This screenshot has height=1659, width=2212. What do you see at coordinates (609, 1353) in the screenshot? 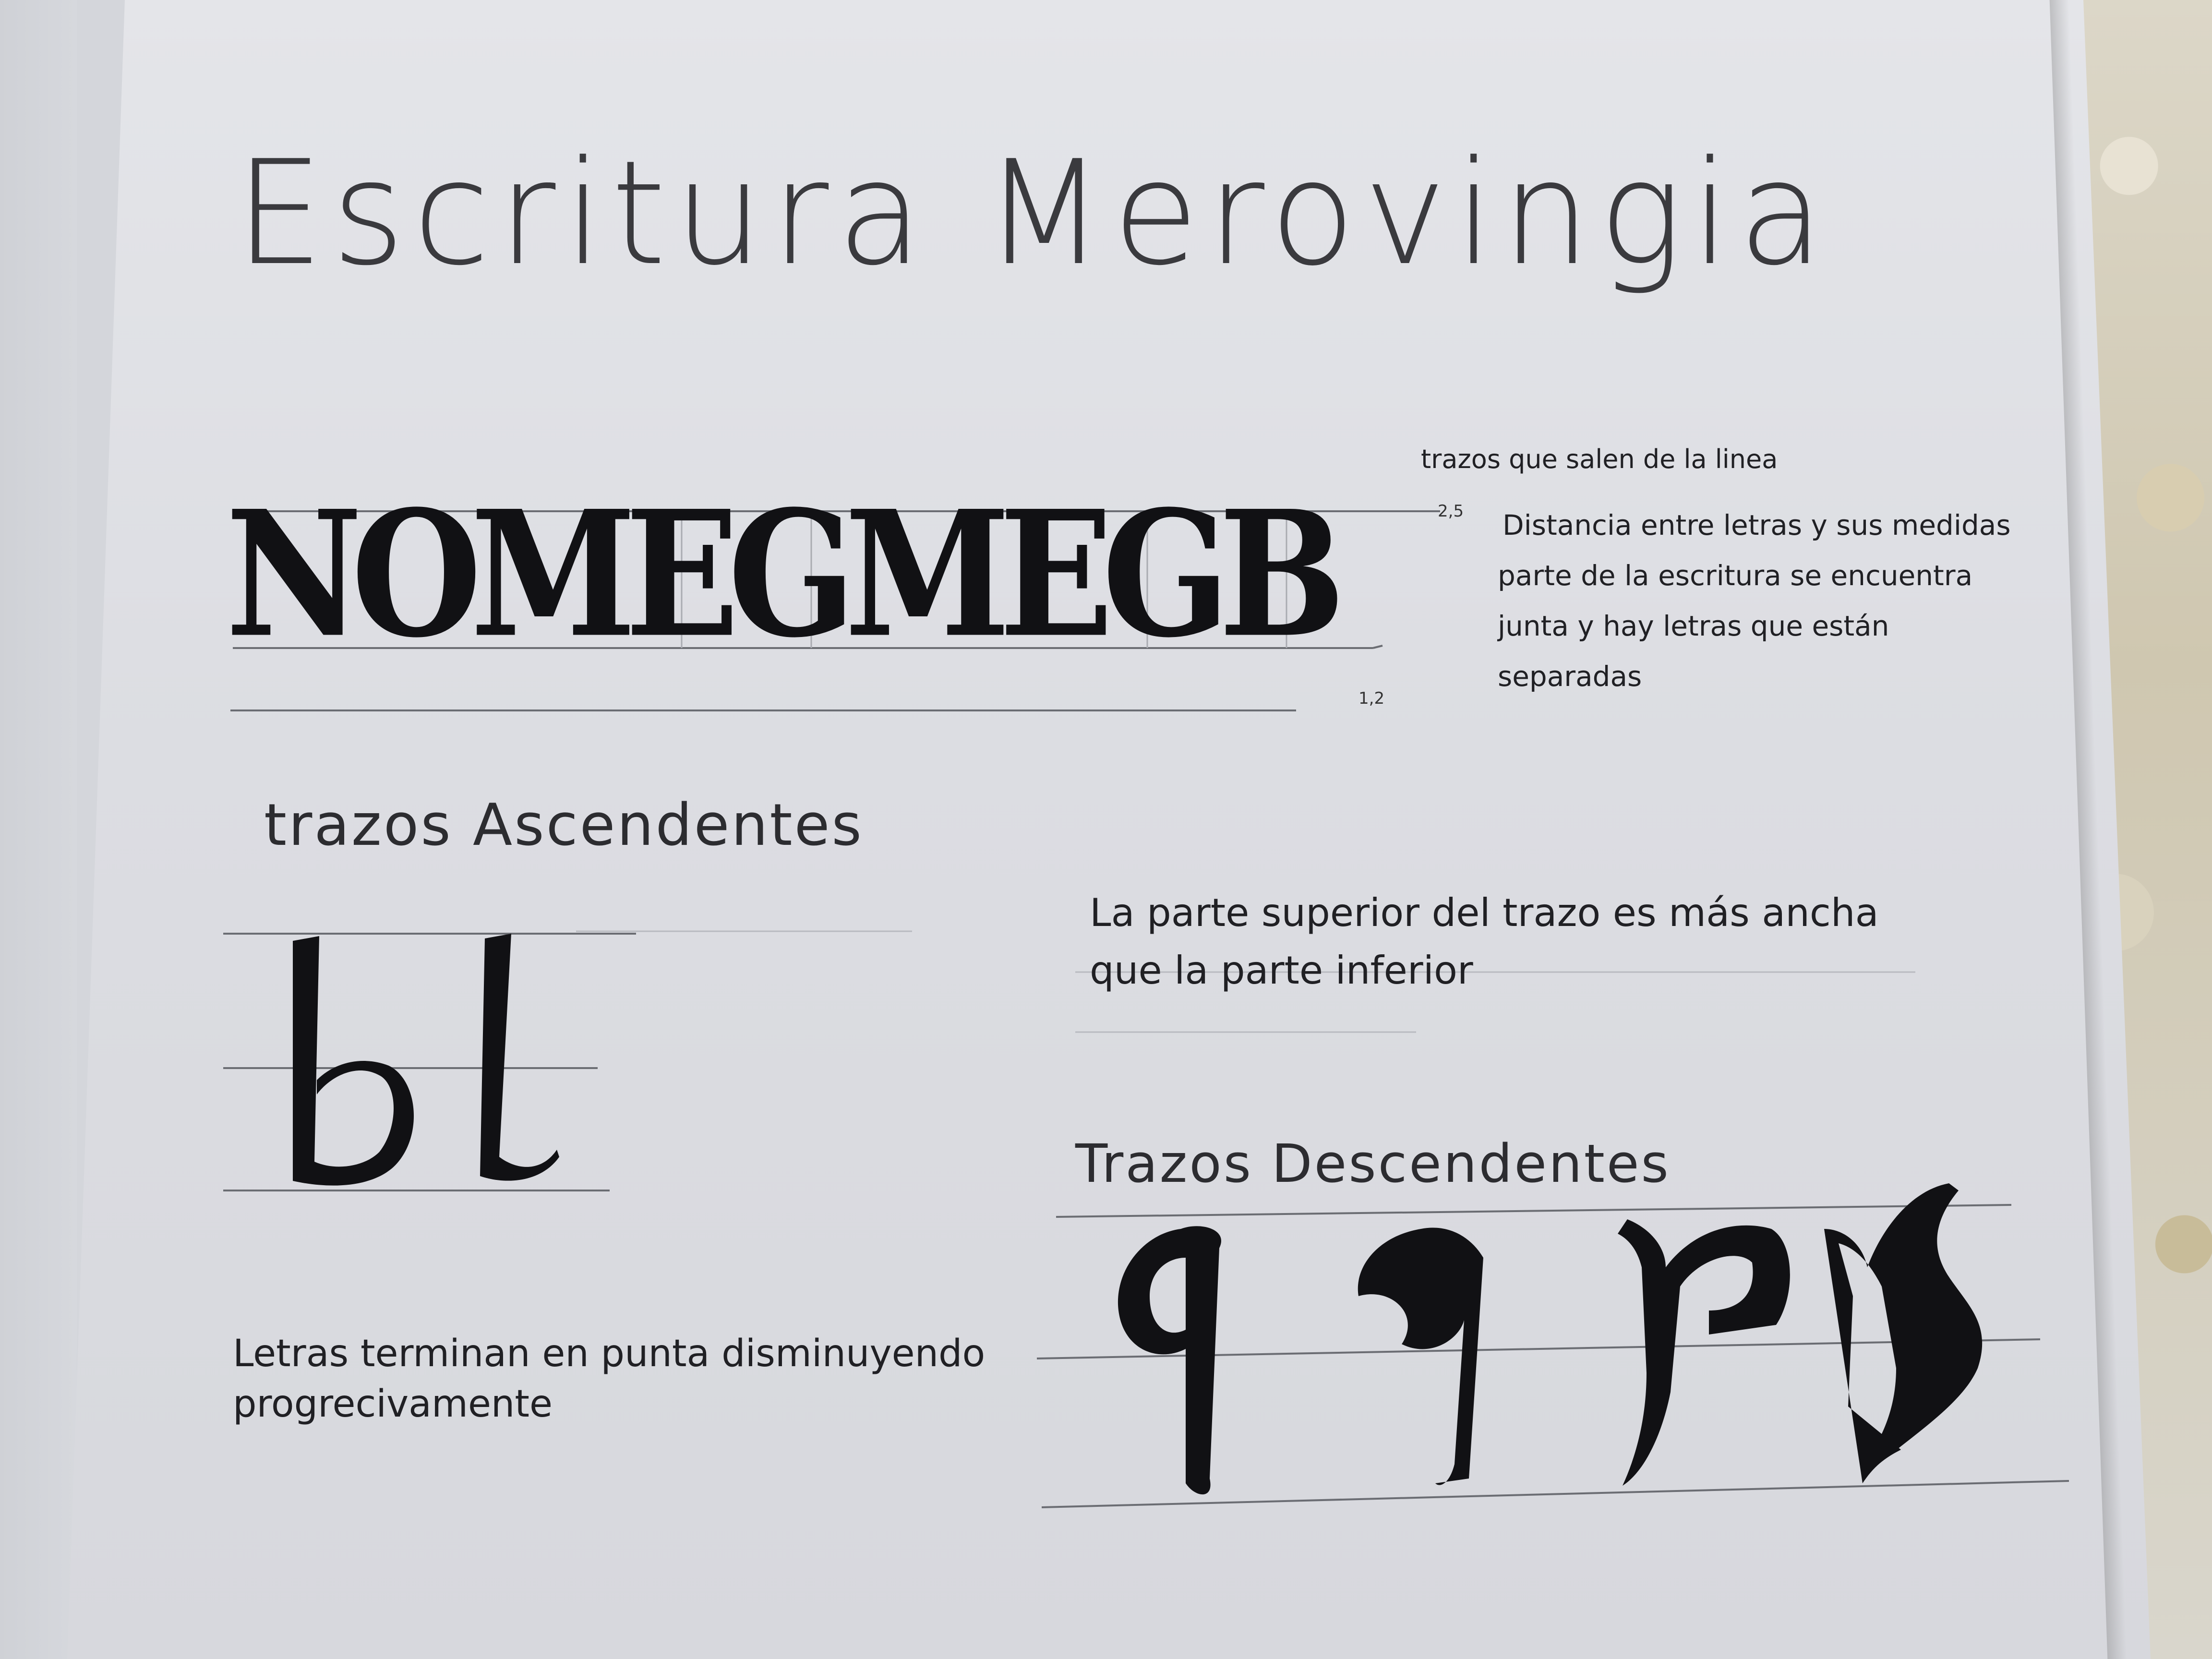
I see `note-ending-line-1: Letras terminan en punta disminuyendo` at bounding box center [609, 1353].